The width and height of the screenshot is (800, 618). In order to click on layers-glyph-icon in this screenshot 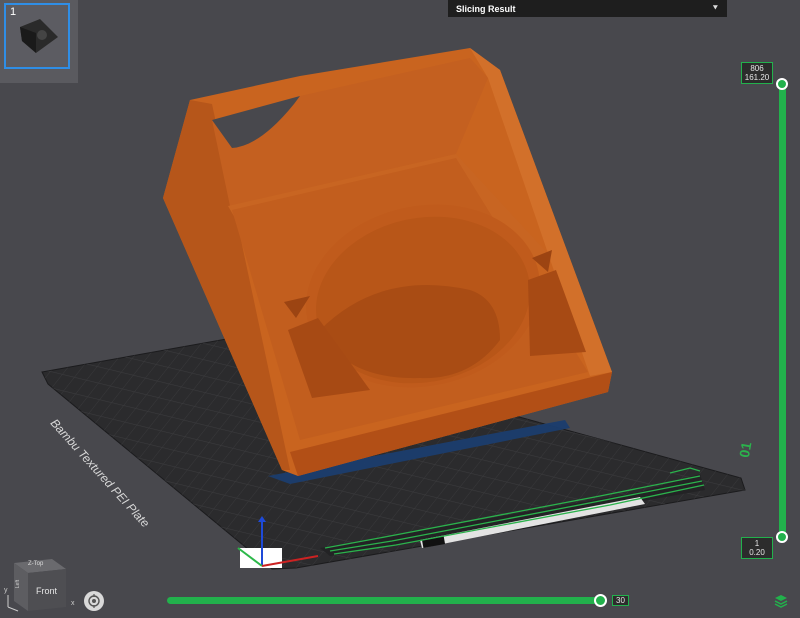, I will do `click(781, 601)`.